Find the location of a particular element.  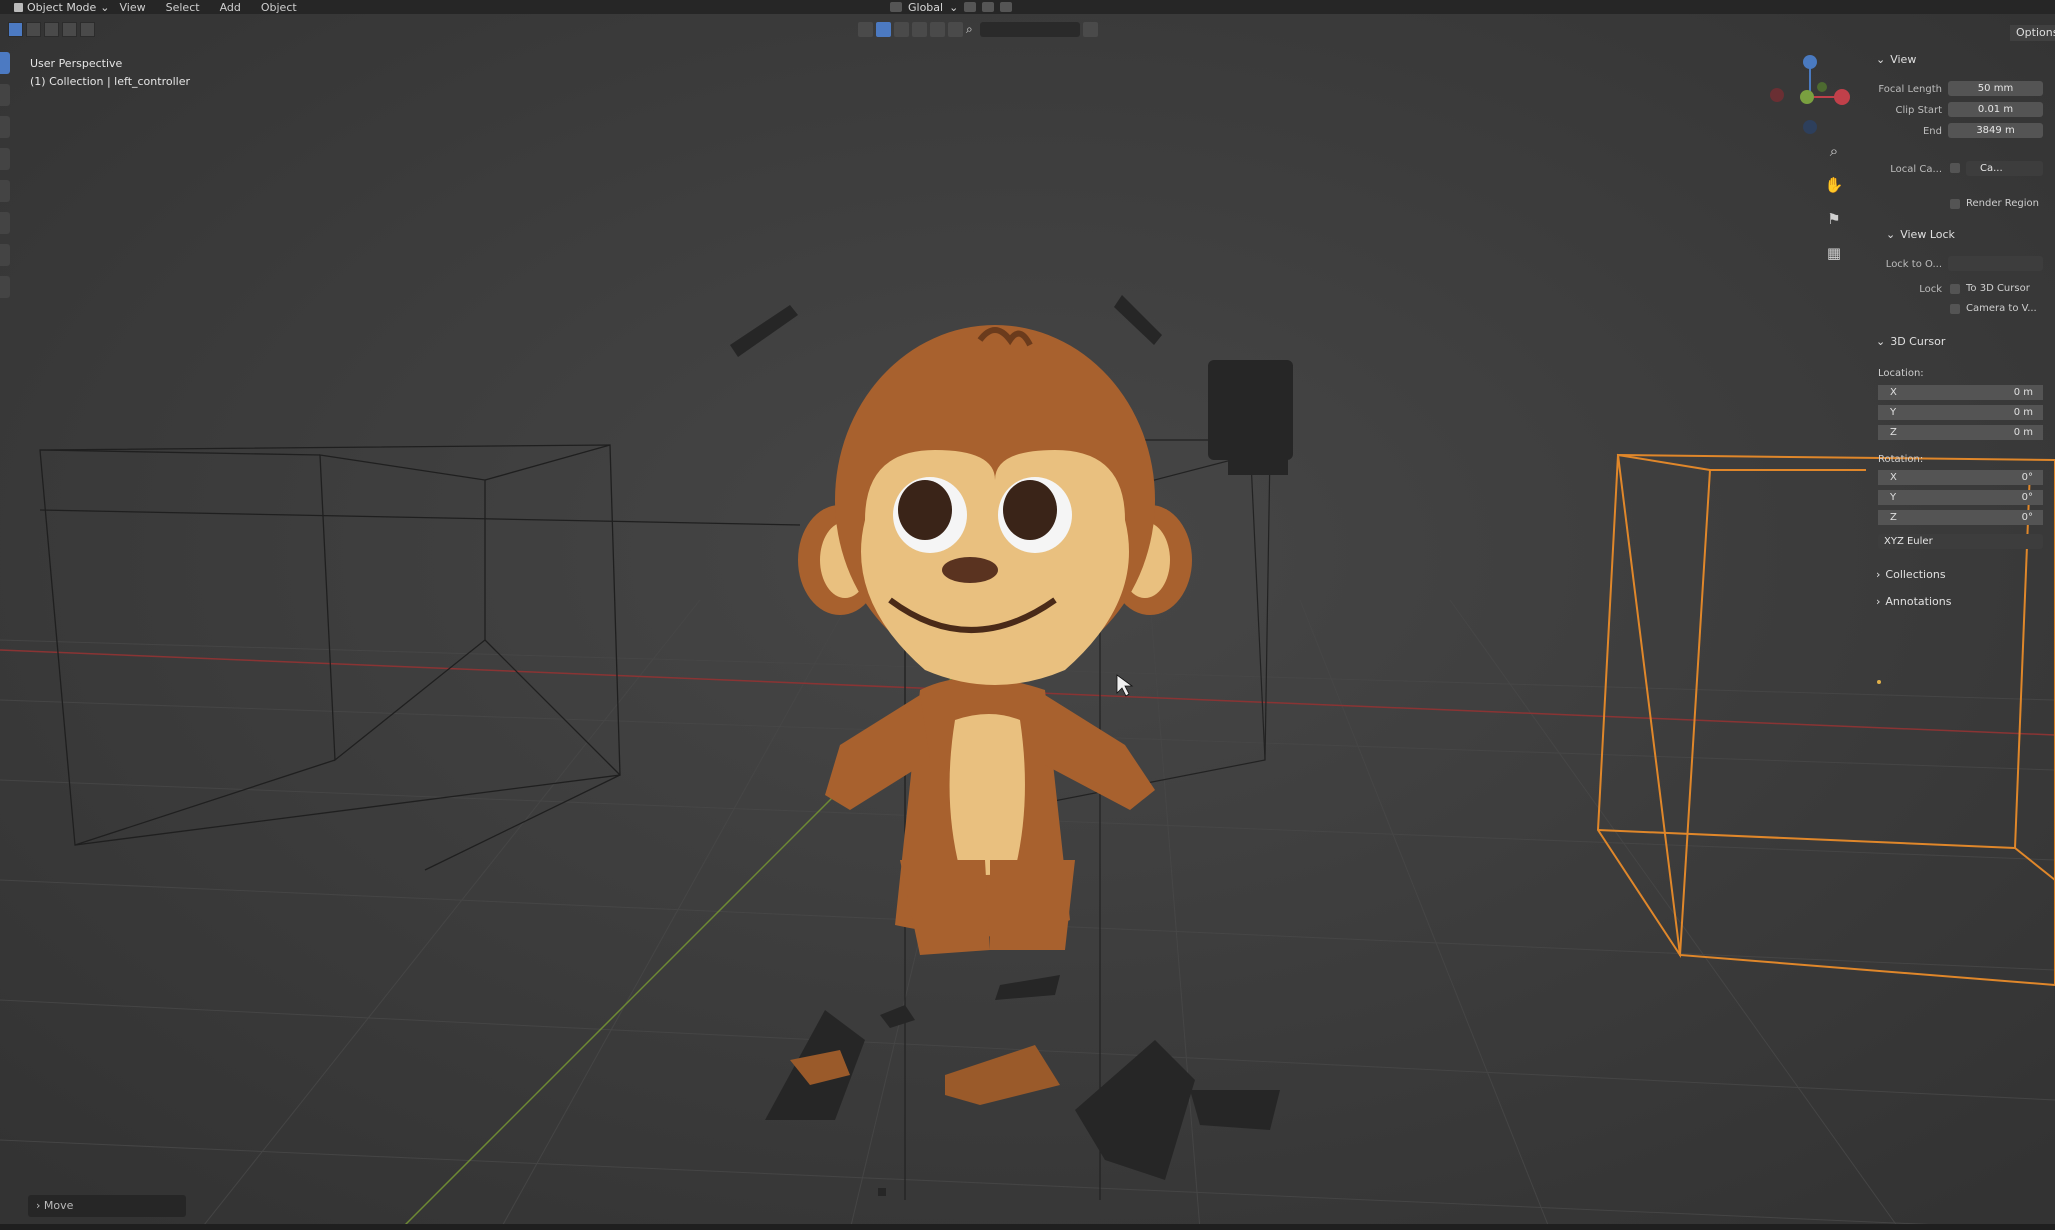

view-panel-header: ⌄ View is located at coordinates (1896, 59).